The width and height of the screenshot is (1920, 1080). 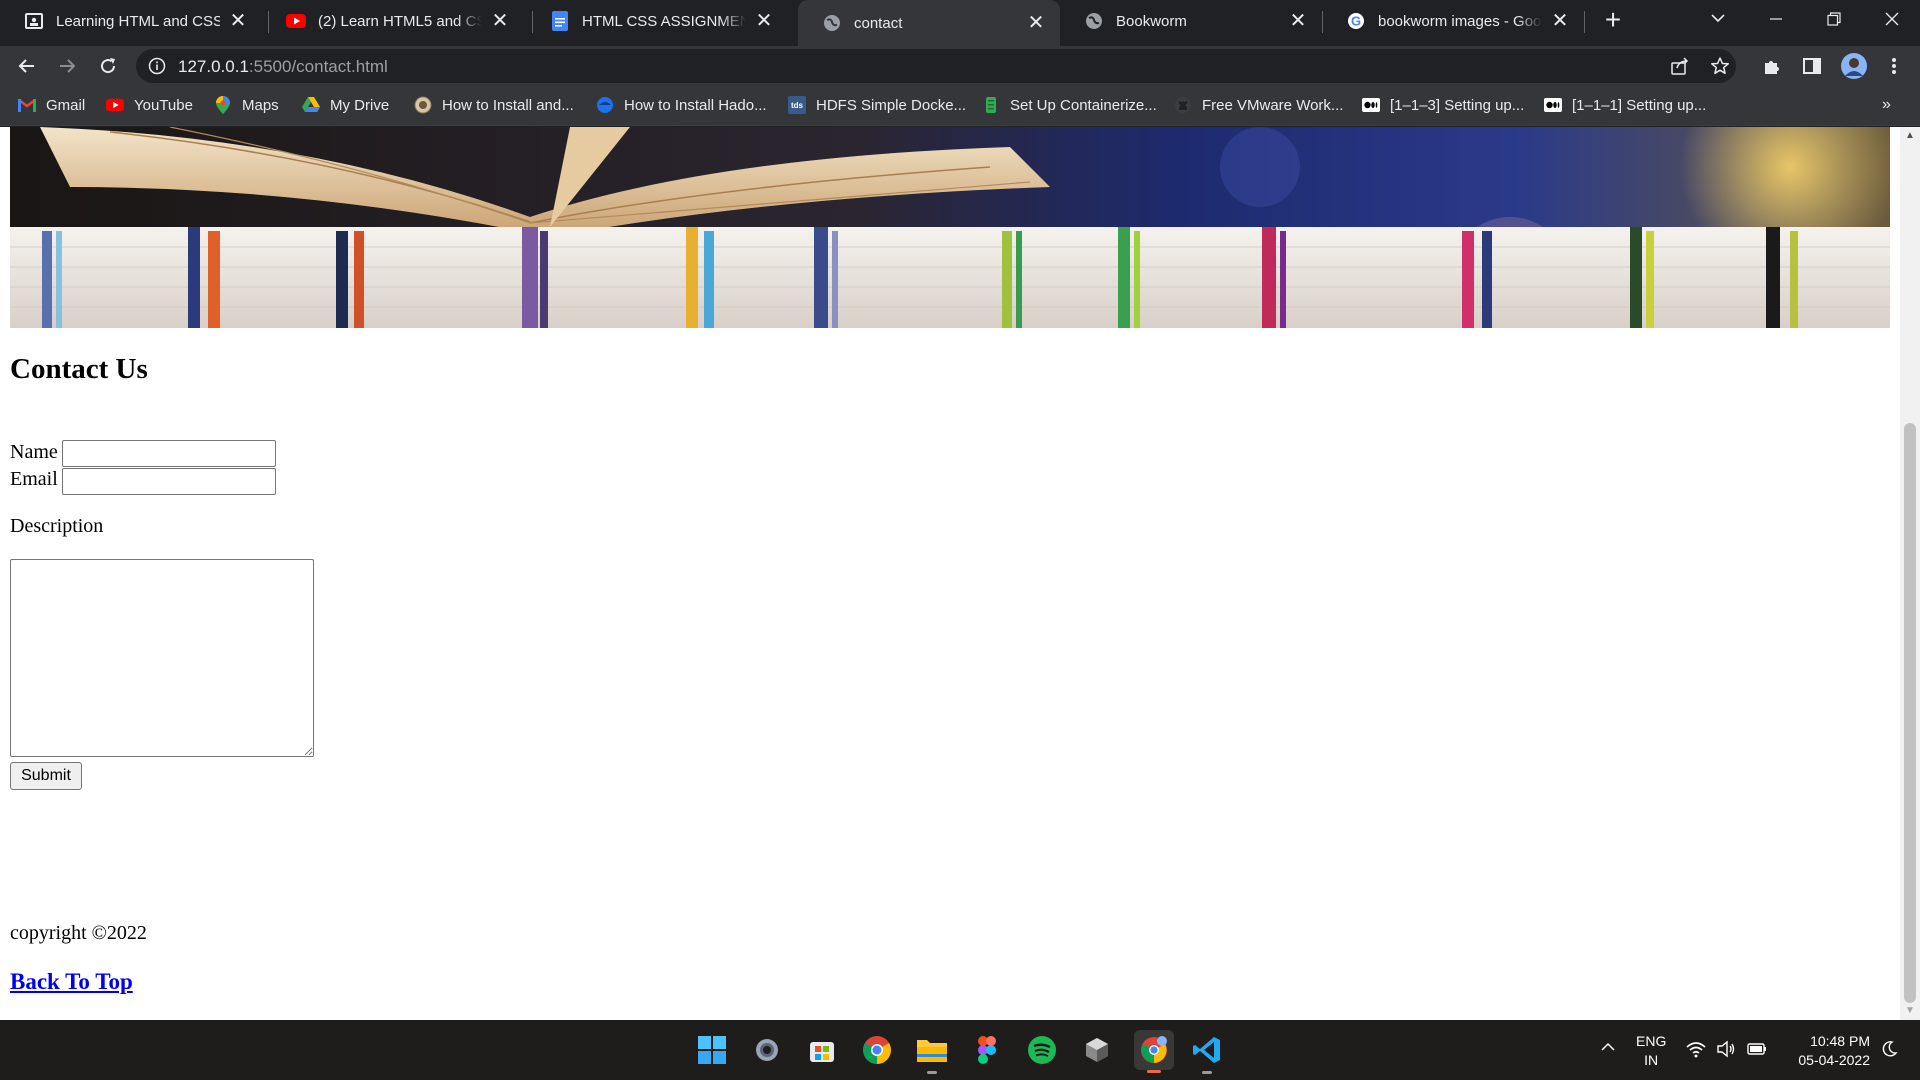 What do you see at coordinates (657, 21) in the screenshot?
I see `tab-html-css-assignment: HTML CSS ASSIGNMENT 1 ✕` at bounding box center [657, 21].